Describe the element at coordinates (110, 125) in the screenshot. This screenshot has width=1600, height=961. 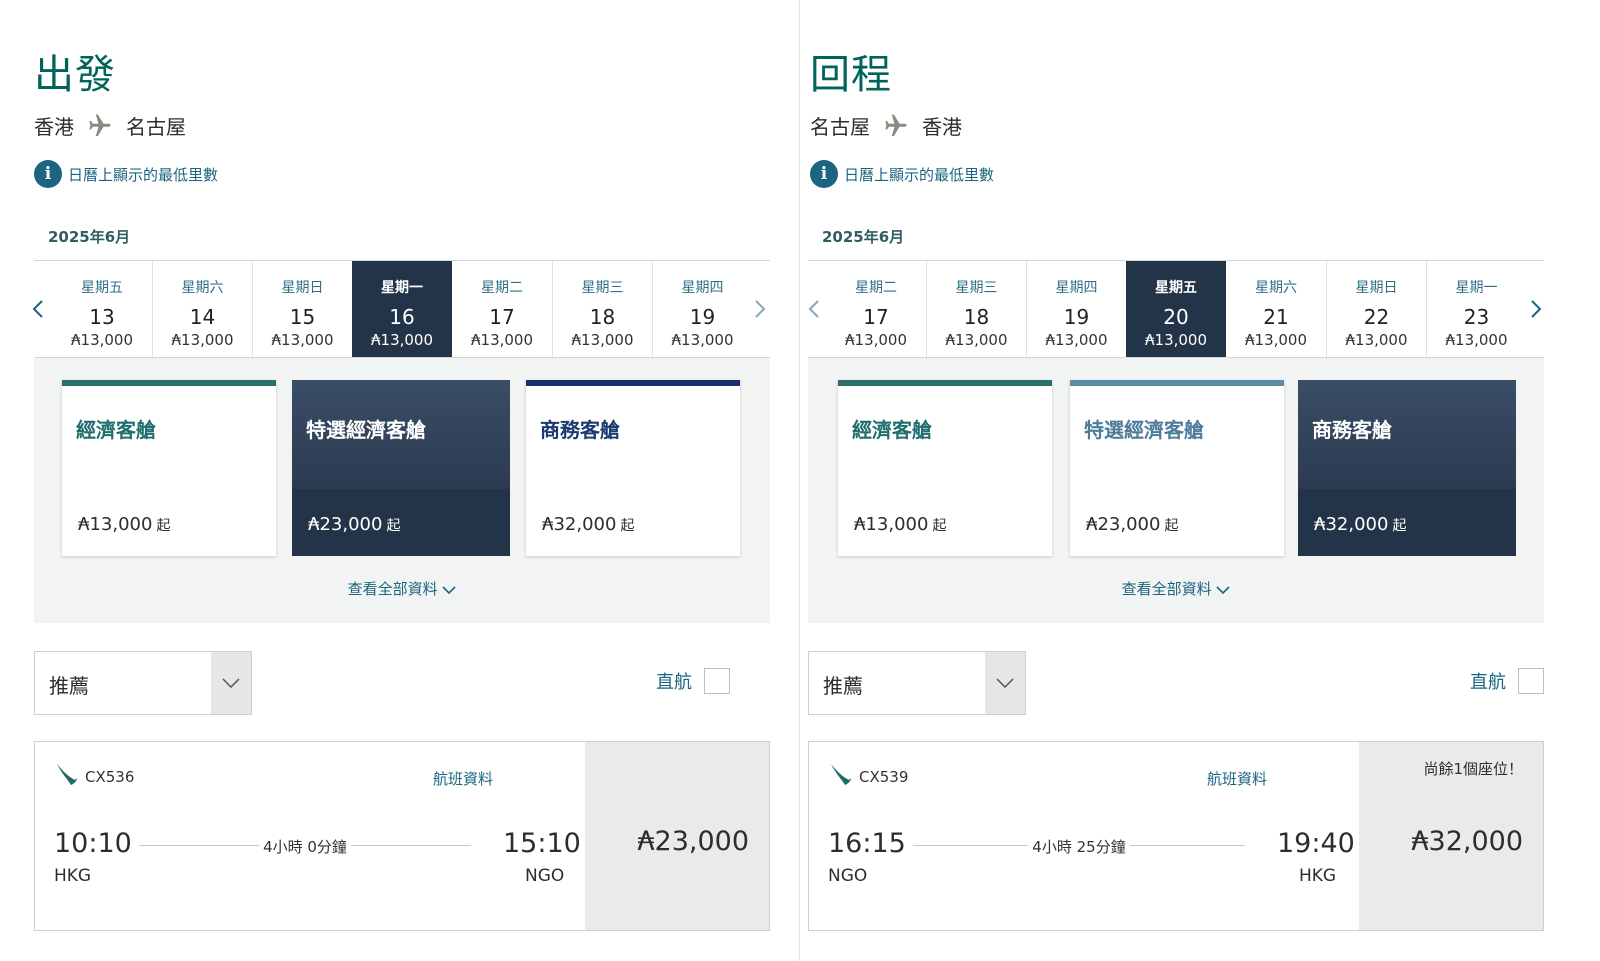
I see `outbound-route: 香港 名古屋` at that location.